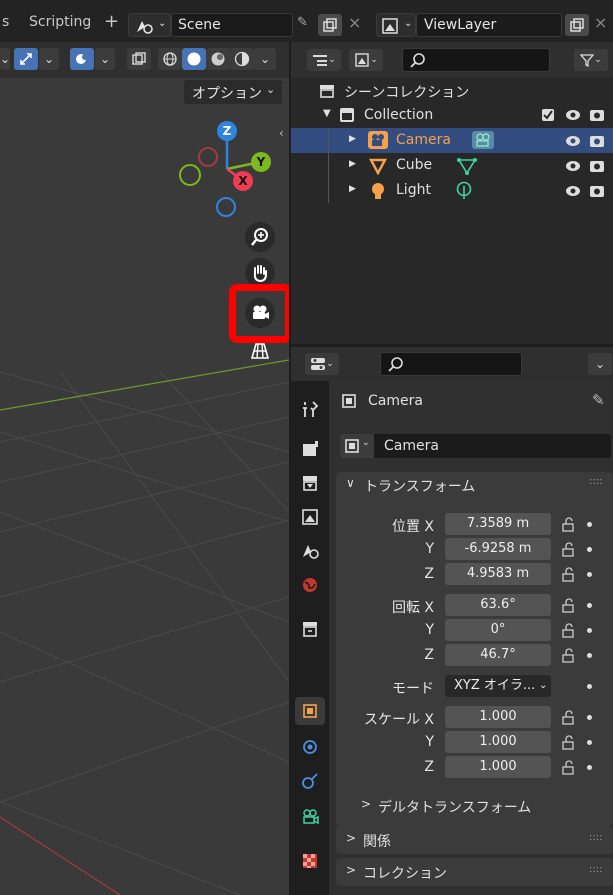  Describe the element at coordinates (149, 25) in the screenshot. I see `scene-browse-button: ⌄` at that location.